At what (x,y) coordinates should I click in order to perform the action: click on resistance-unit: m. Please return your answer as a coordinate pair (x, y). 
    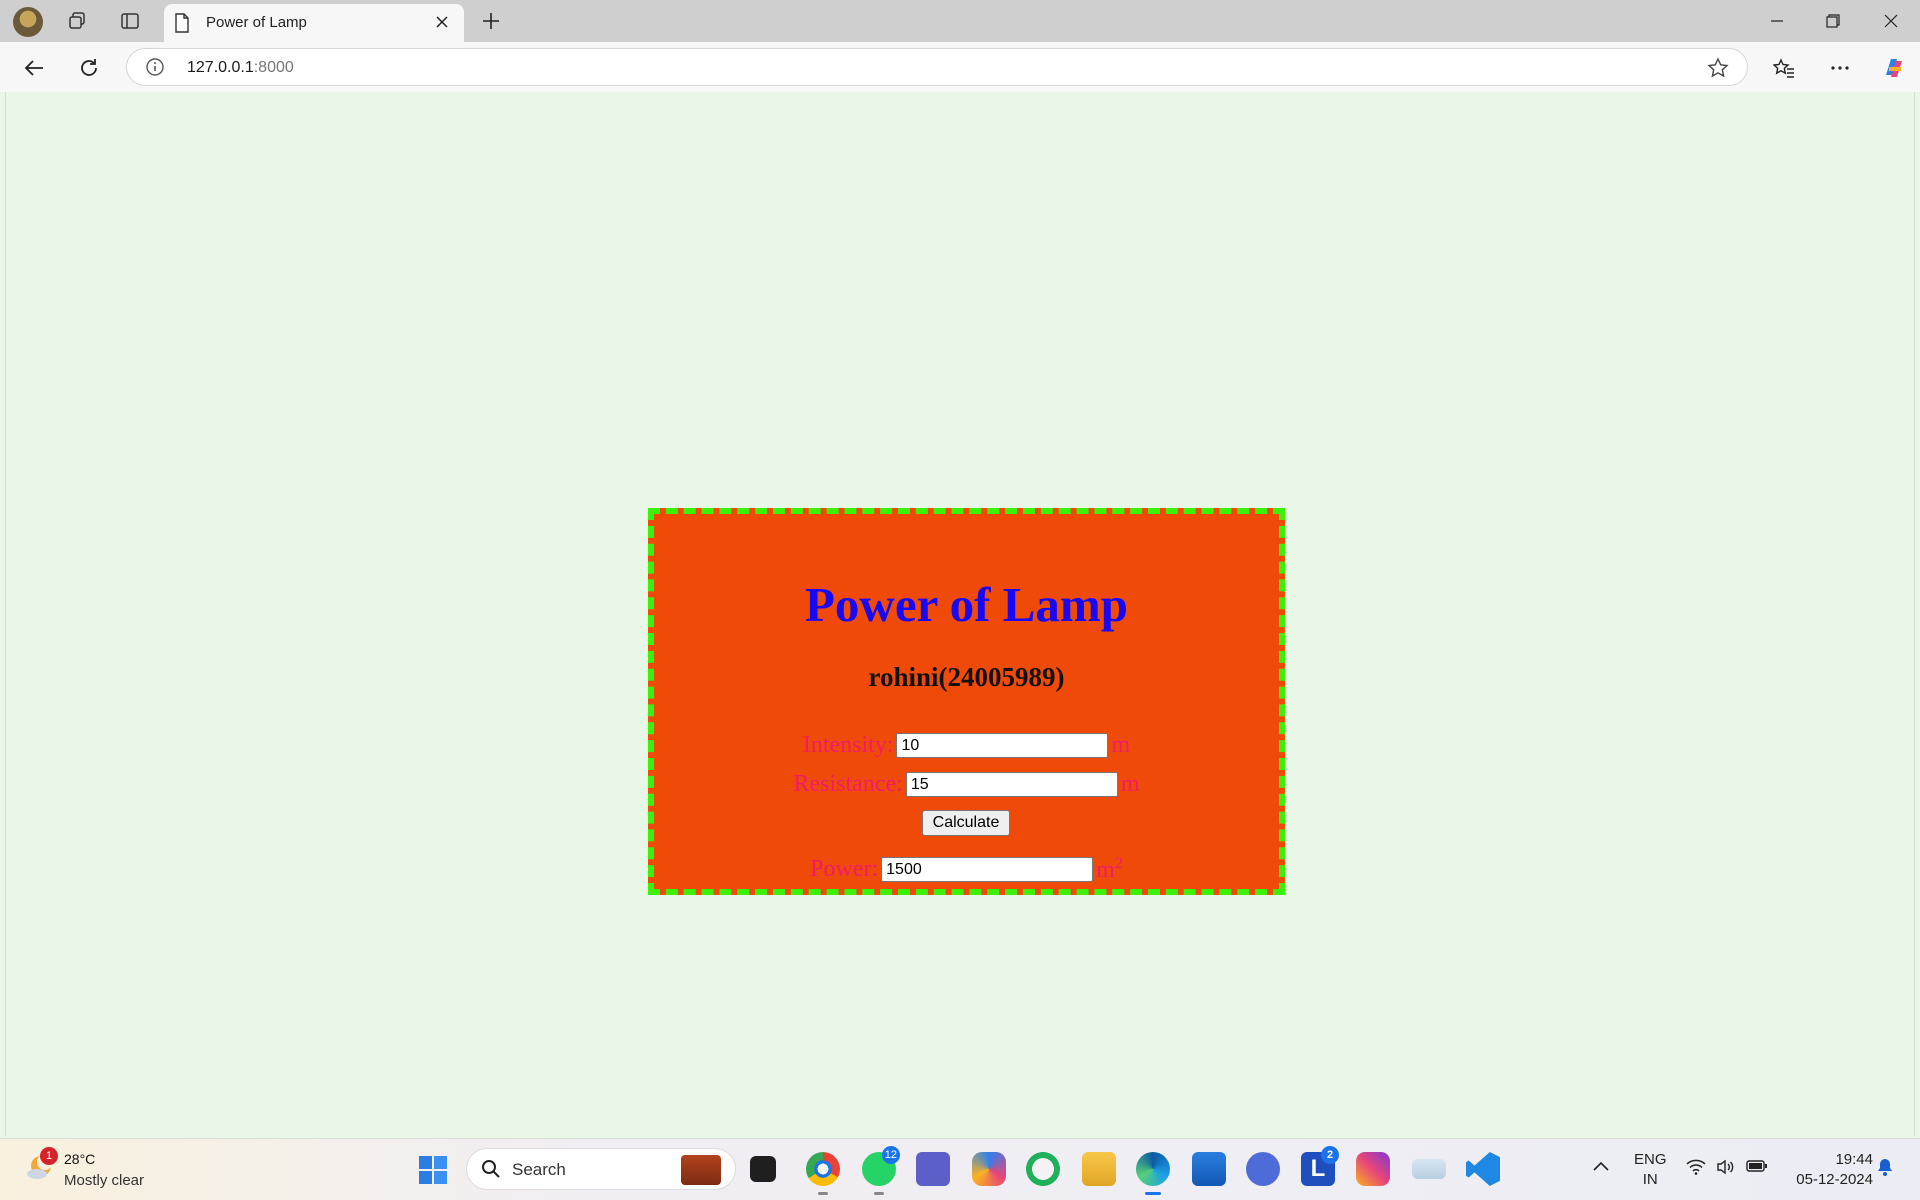
    Looking at the image, I should click on (1130, 784).